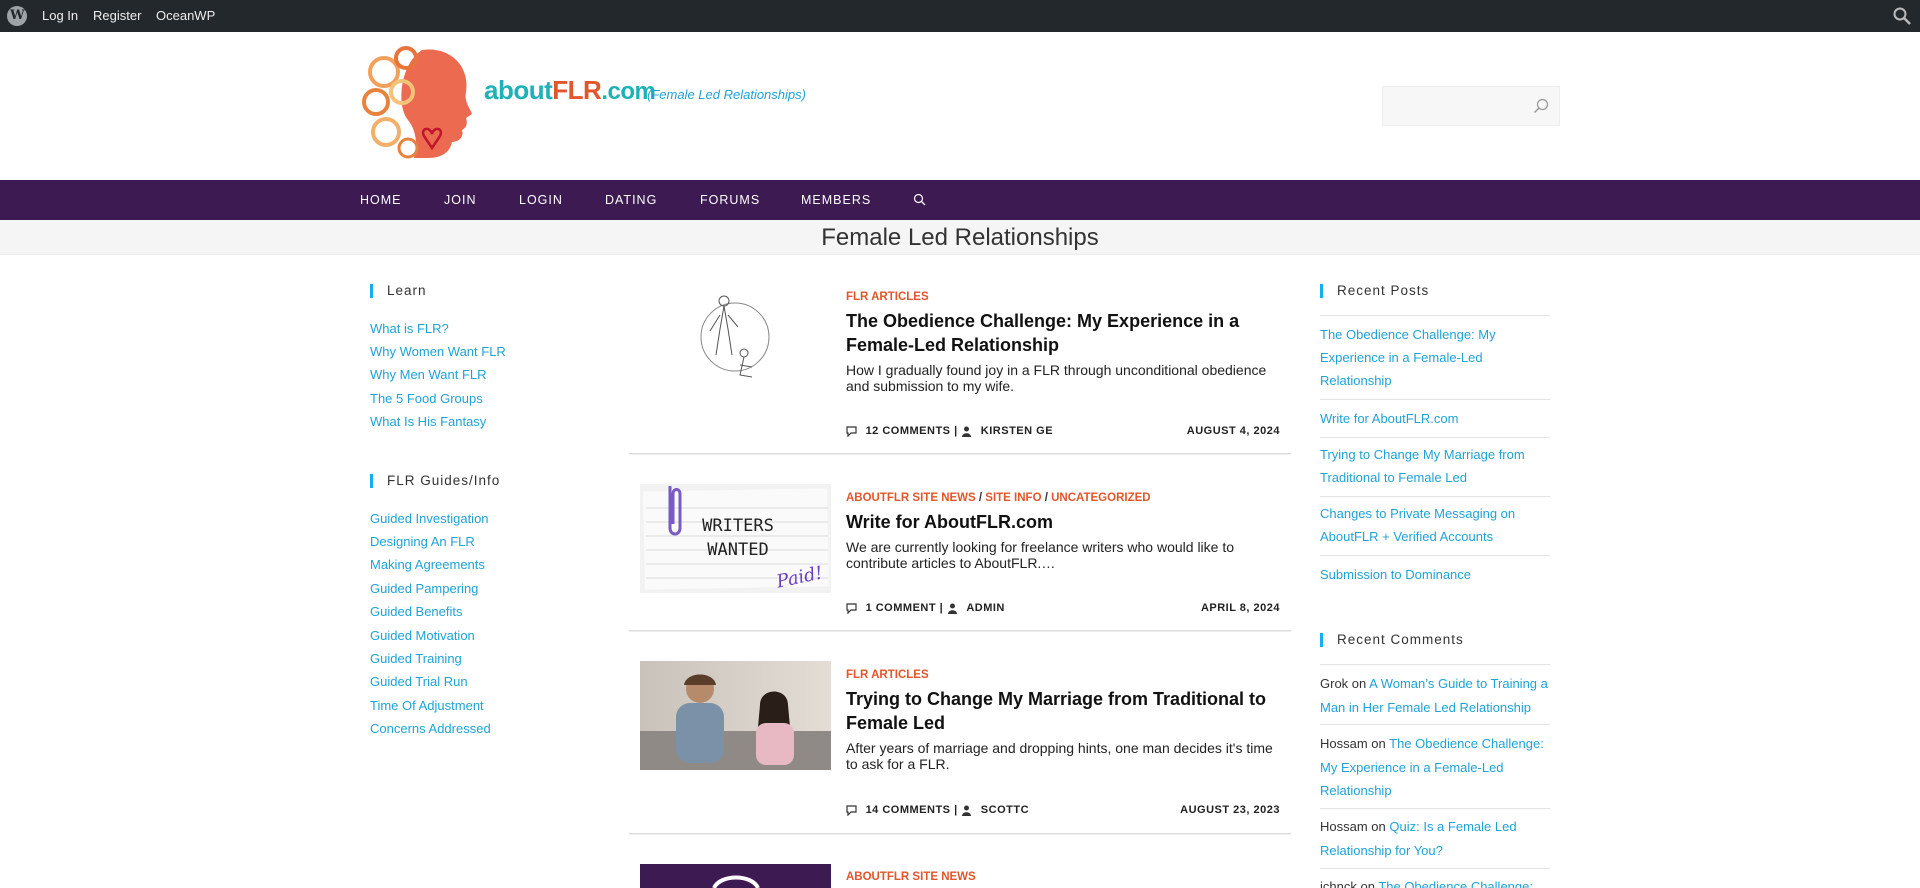 Image resolution: width=1920 pixels, height=888 pixels. I want to click on learn-link-why-men: Why Men Want FLR, so click(428, 374).